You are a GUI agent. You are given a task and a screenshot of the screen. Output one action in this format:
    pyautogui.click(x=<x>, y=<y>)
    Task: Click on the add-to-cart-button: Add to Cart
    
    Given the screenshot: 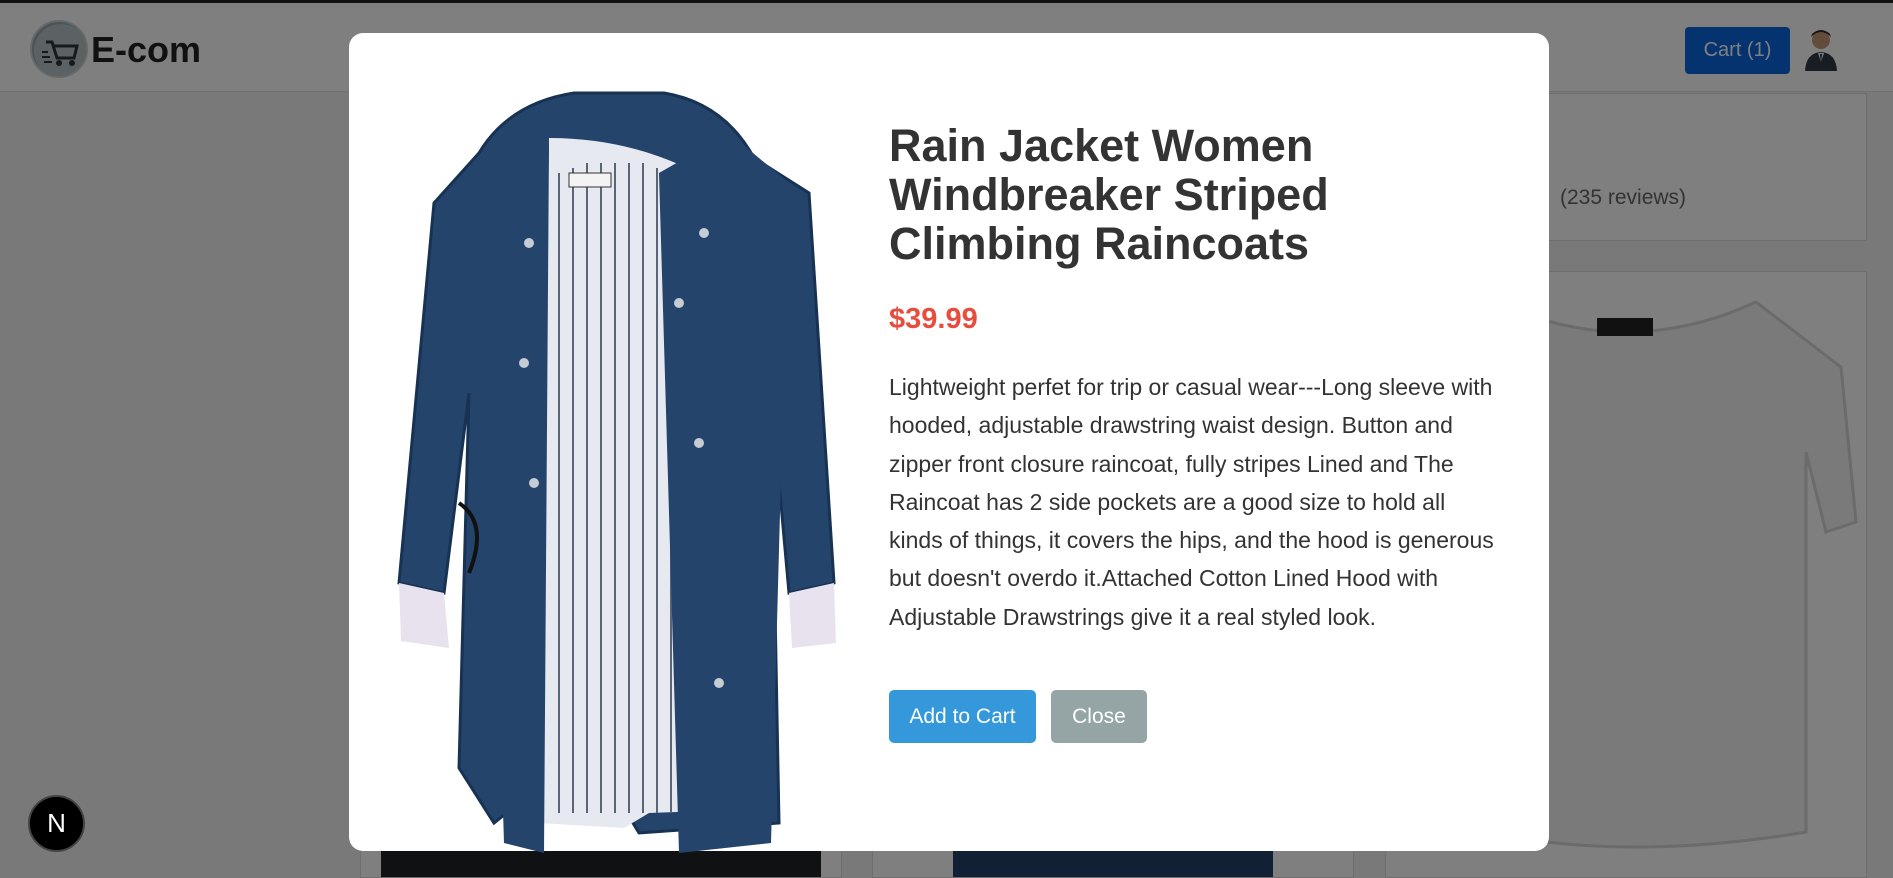 What is the action you would take?
    pyautogui.click(x=962, y=716)
    